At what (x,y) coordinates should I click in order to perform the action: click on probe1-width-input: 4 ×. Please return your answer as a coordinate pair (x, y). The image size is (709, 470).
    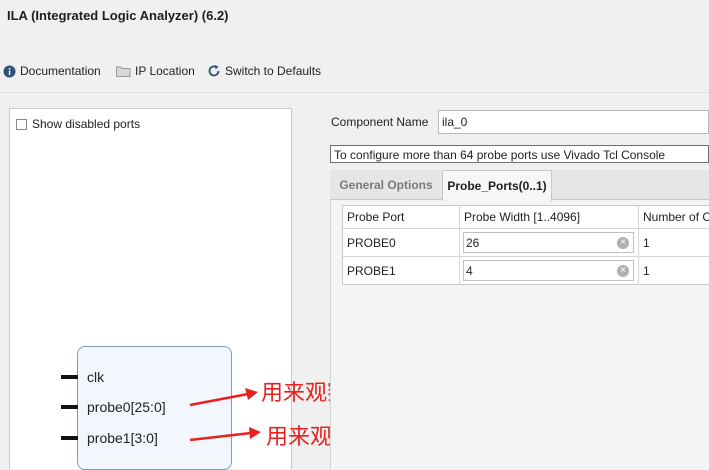
    Looking at the image, I should click on (548, 270).